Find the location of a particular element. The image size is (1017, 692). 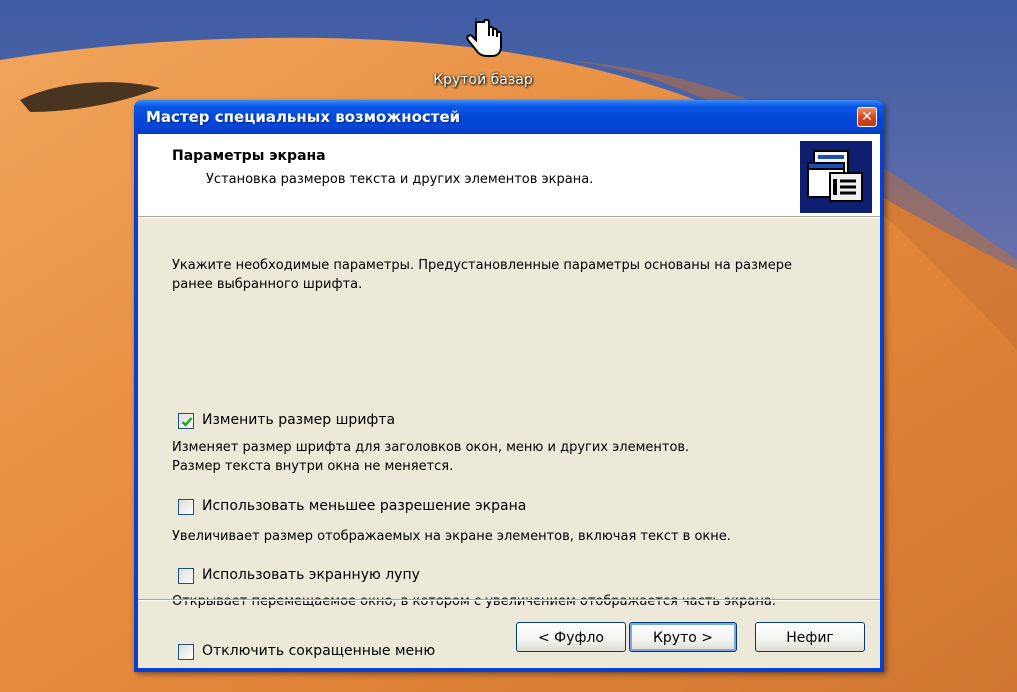

close-button: ✕ is located at coordinates (867, 117).